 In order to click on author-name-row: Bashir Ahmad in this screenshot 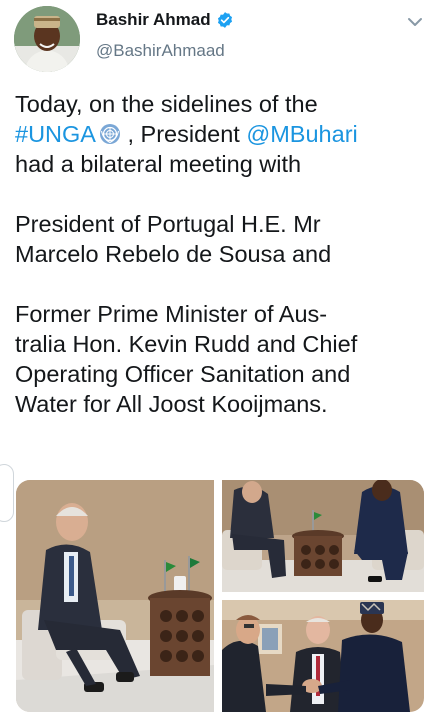, I will do `click(165, 20)`.